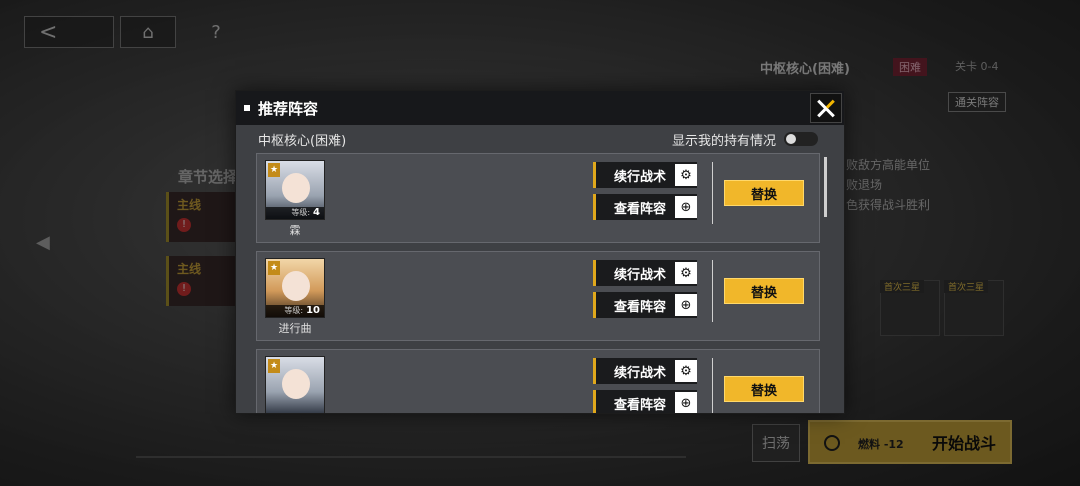 The width and height of the screenshot is (1080, 486). Describe the element at coordinates (538, 198) in the screenshot. I see `list-item: ★ 等级: 4 霖 续行战术 ⚙ 查看阵容 ⊕ 替换` at that location.